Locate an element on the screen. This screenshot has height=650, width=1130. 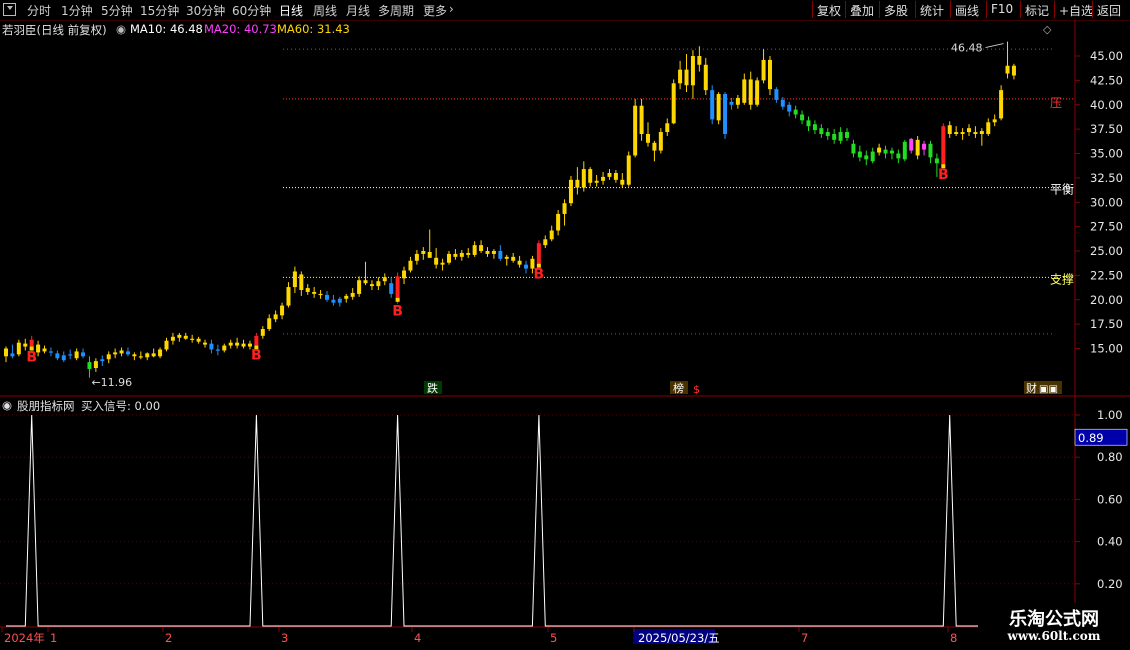
period-tab-fenshi: 分时 is located at coordinates (39, 10).